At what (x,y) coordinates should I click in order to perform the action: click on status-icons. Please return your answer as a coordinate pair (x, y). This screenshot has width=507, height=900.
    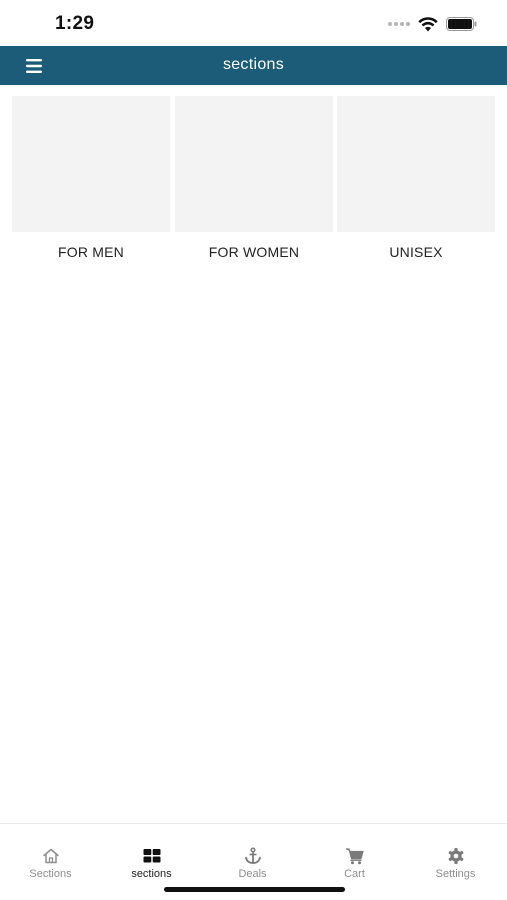
    Looking at the image, I should click on (432, 24).